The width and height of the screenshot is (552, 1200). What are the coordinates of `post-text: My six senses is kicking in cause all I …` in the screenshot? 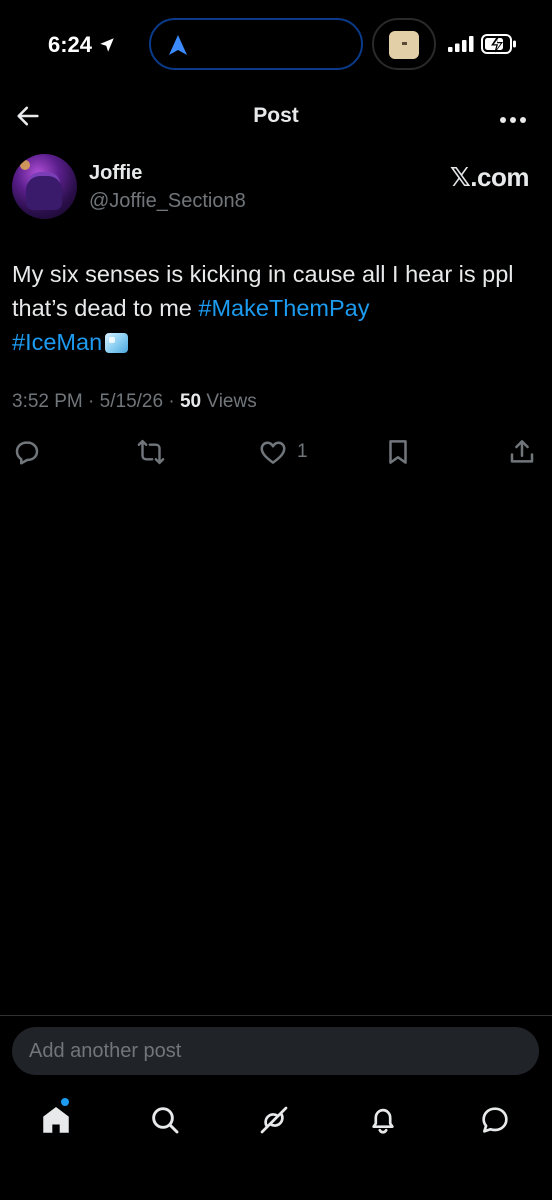 It's located at (276, 308).